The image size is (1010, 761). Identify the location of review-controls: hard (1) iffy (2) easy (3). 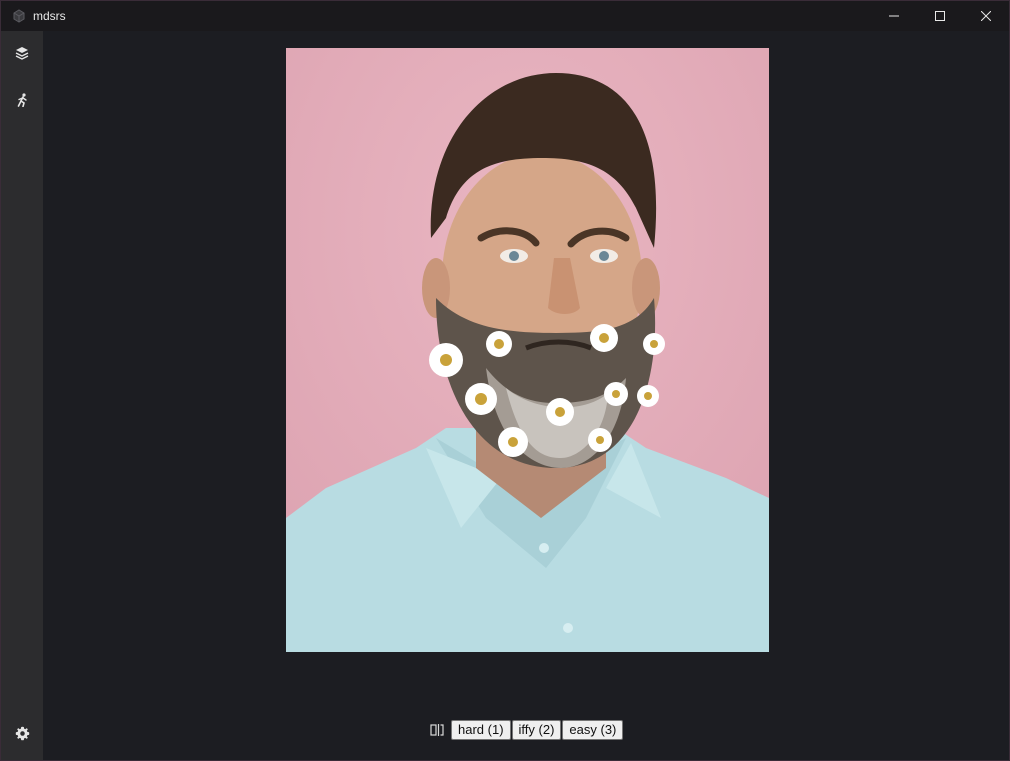
(526, 730).